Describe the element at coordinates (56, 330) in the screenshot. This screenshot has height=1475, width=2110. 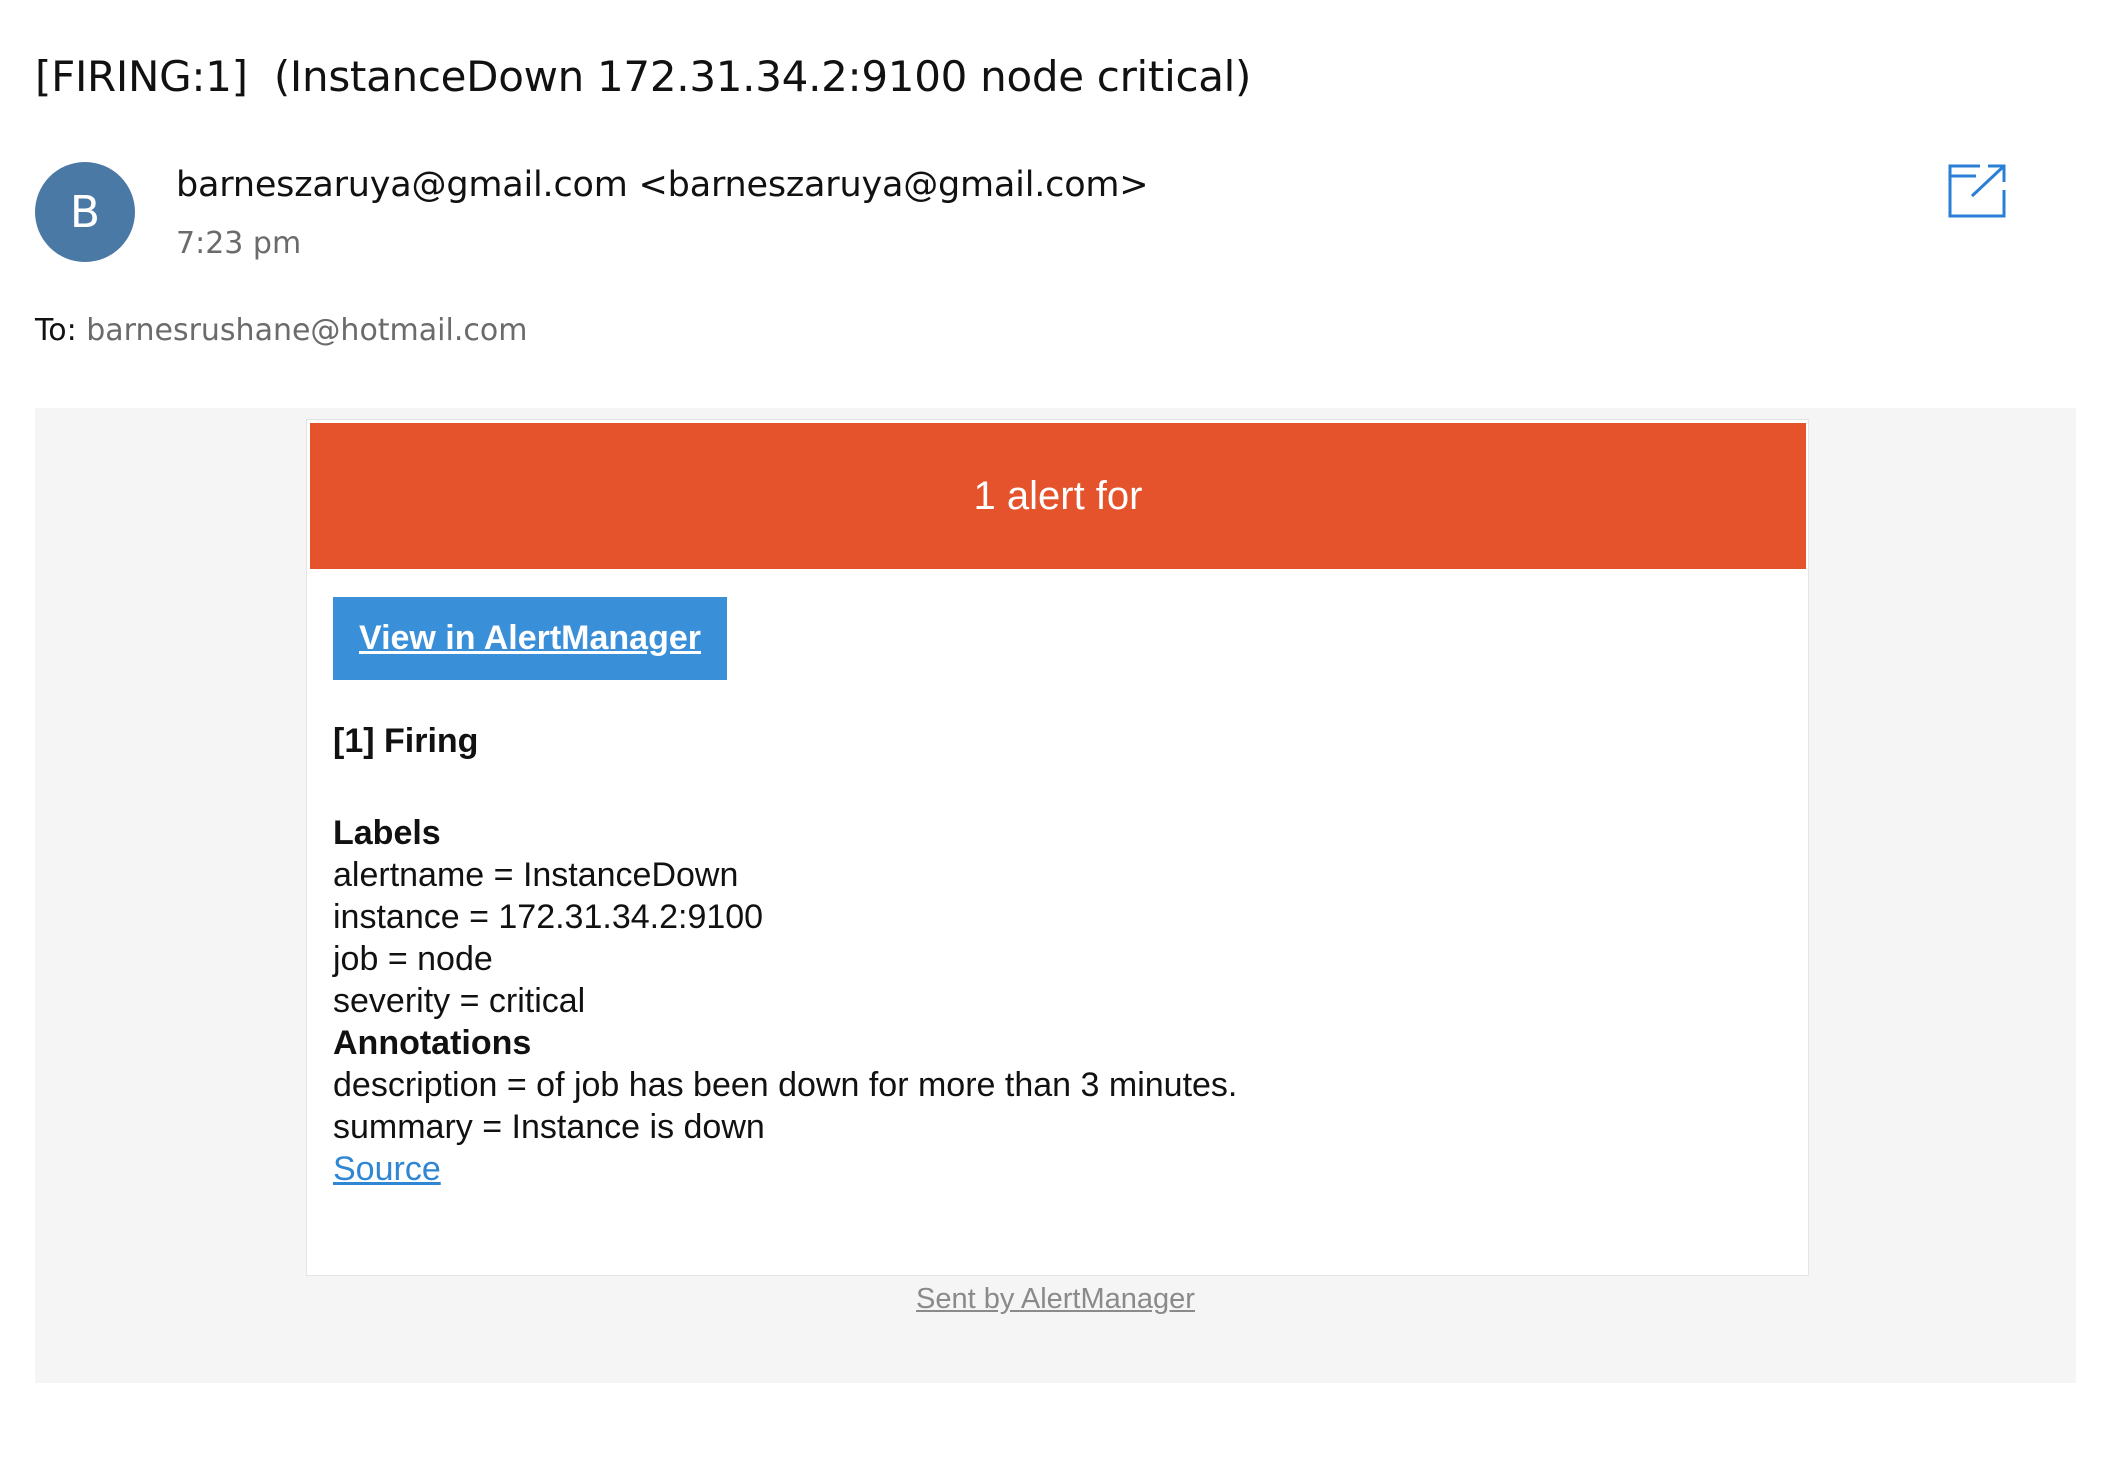
I see `to-label: To:` at that location.